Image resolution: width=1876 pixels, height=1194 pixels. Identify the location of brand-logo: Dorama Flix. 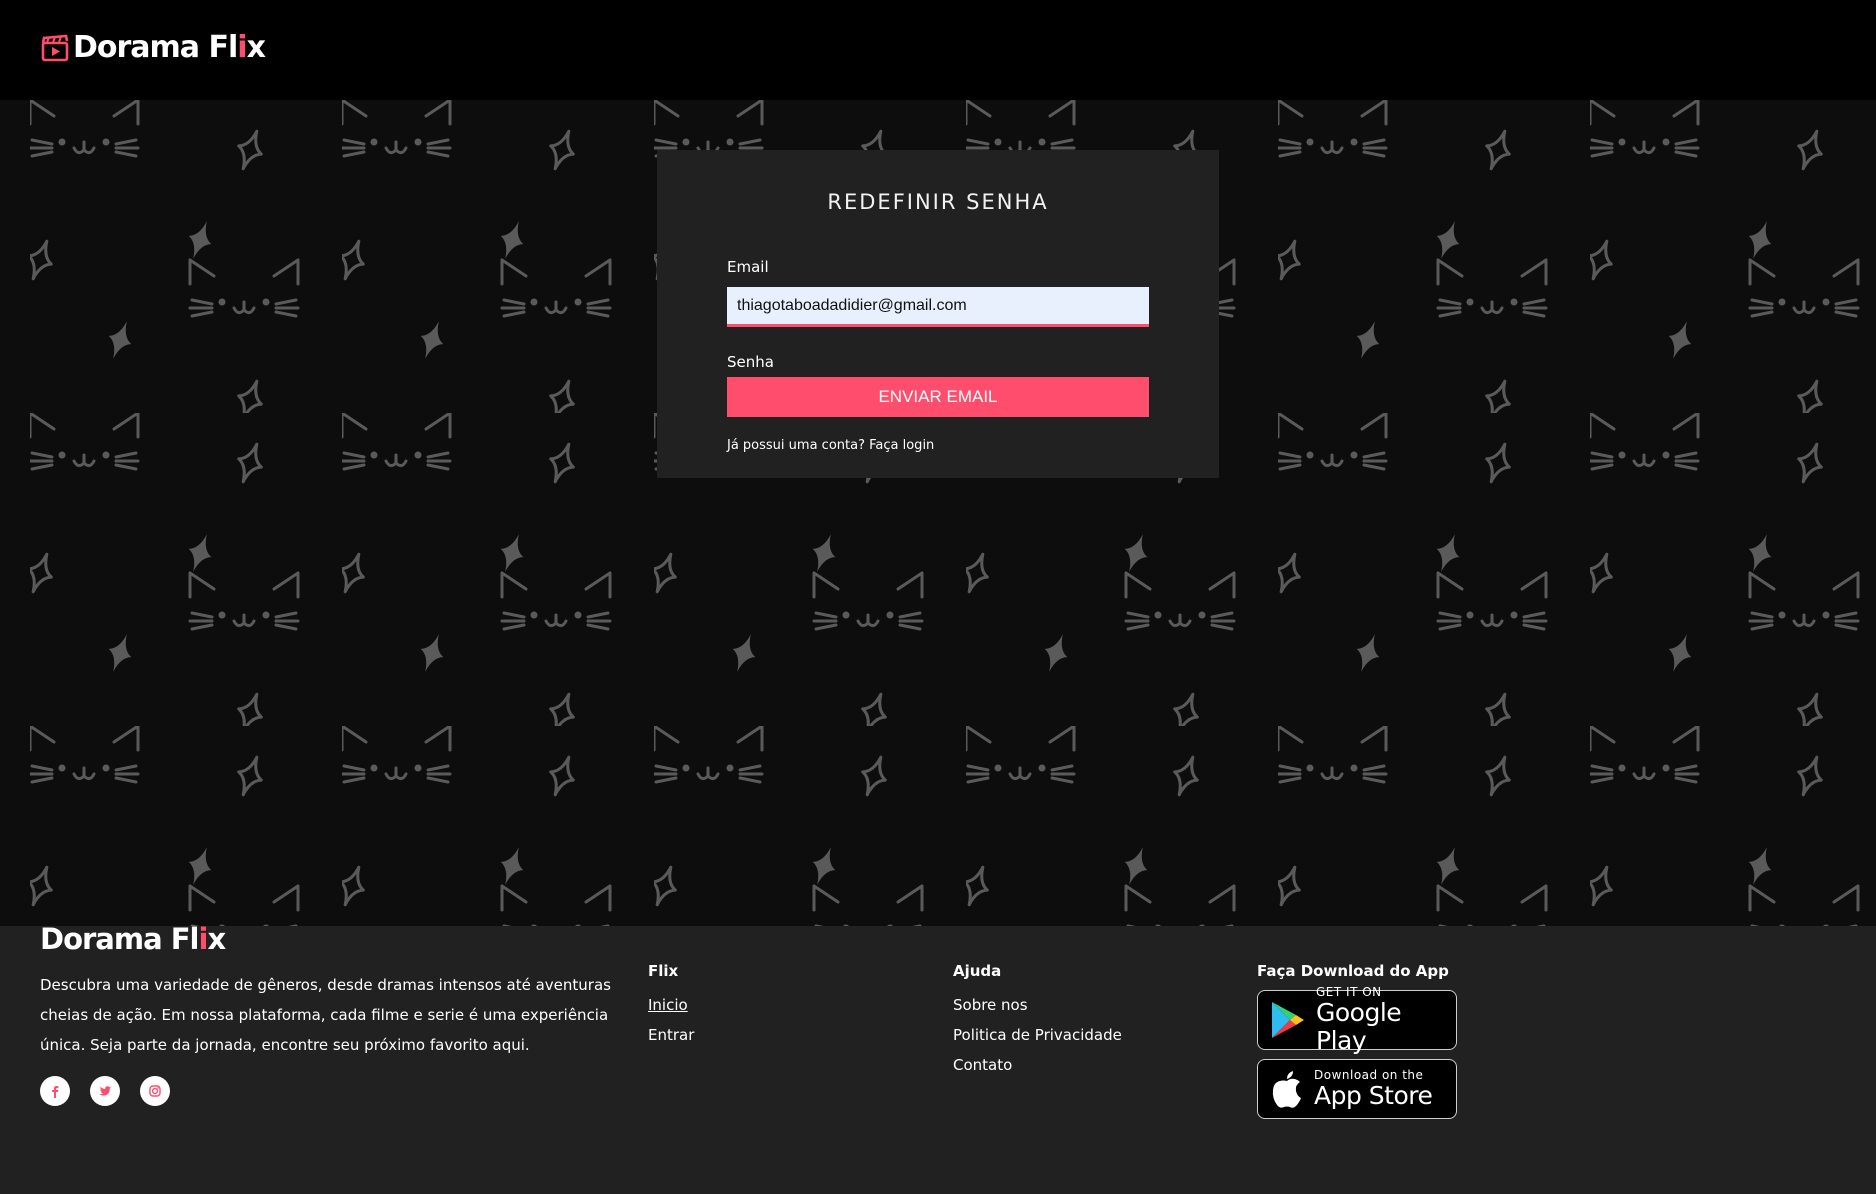
(153, 47).